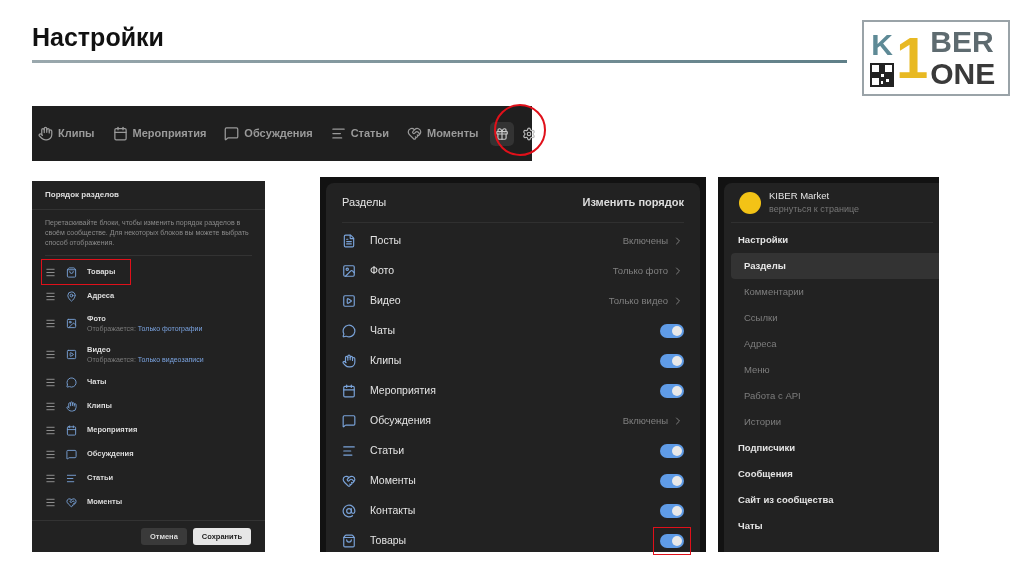 The width and height of the screenshot is (1024, 574). Describe the element at coordinates (82, 195) in the screenshot. I see `dialog-title: Порядок разделов` at that location.